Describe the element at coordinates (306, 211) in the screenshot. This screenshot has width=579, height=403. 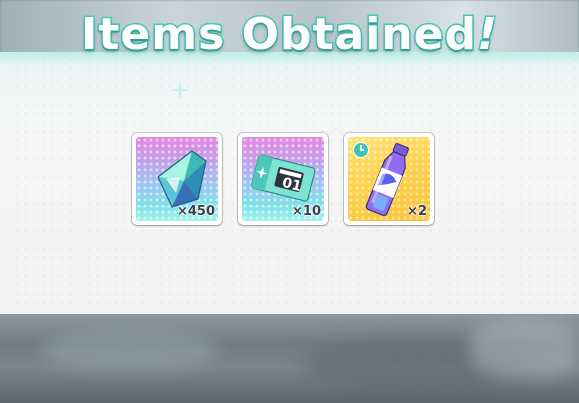
I see `item-quantity: ×10` at that location.